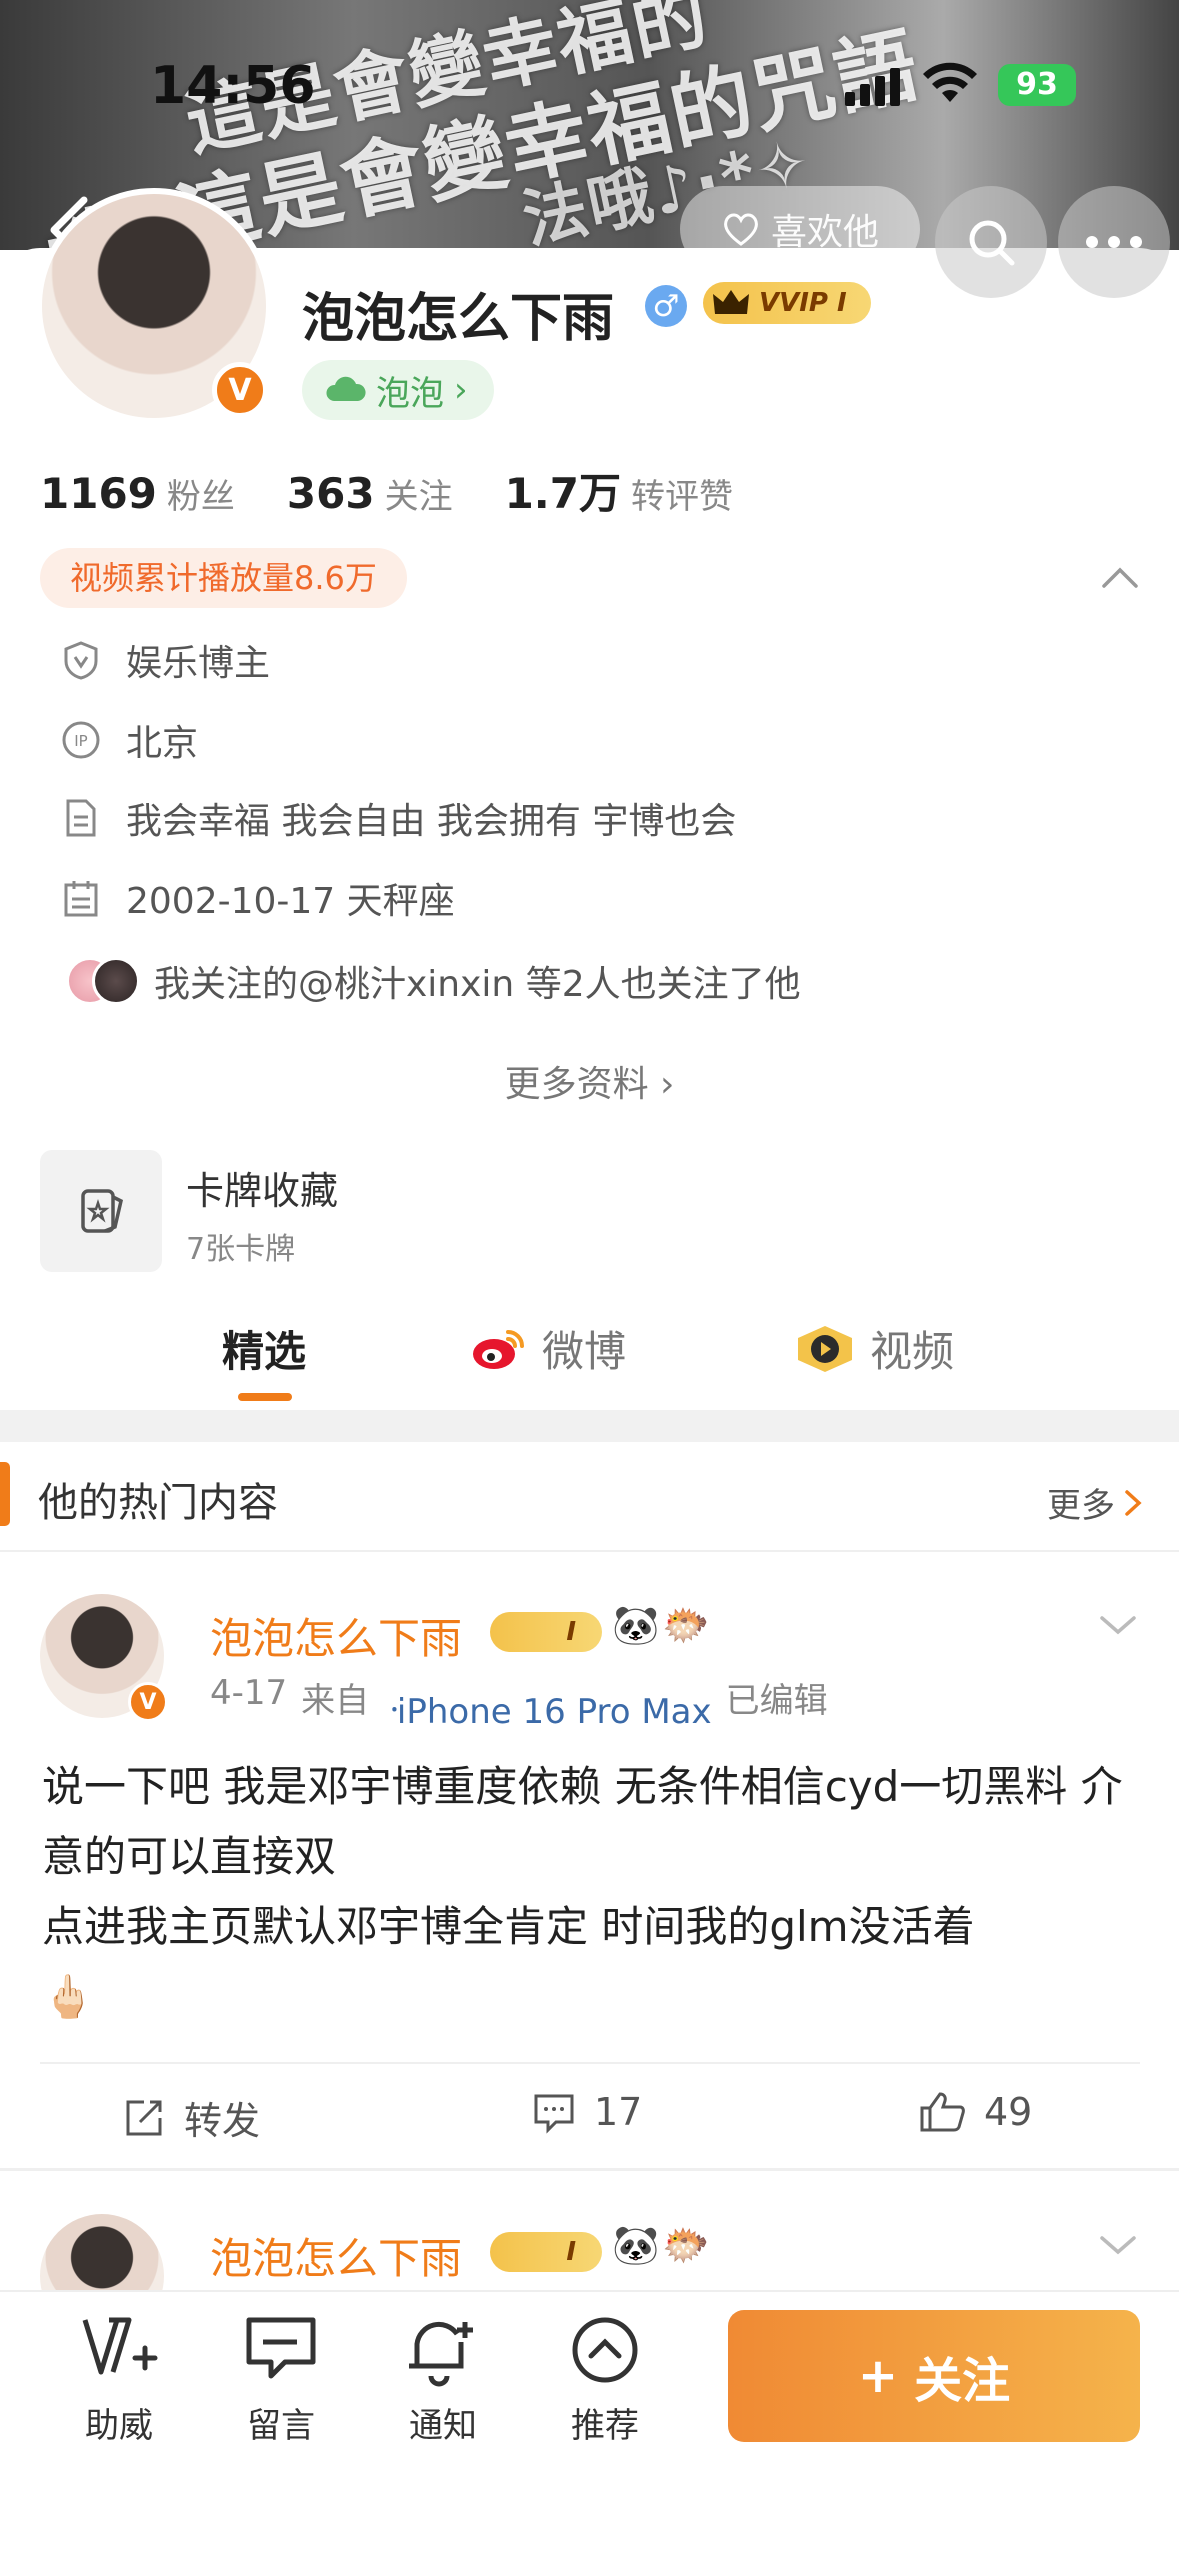 This screenshot has width=1179, height=2556. What do you see at coordinates (162, 743) in the screenshot?
I see `ip-text: 北京` at bounding box center [162, 743].